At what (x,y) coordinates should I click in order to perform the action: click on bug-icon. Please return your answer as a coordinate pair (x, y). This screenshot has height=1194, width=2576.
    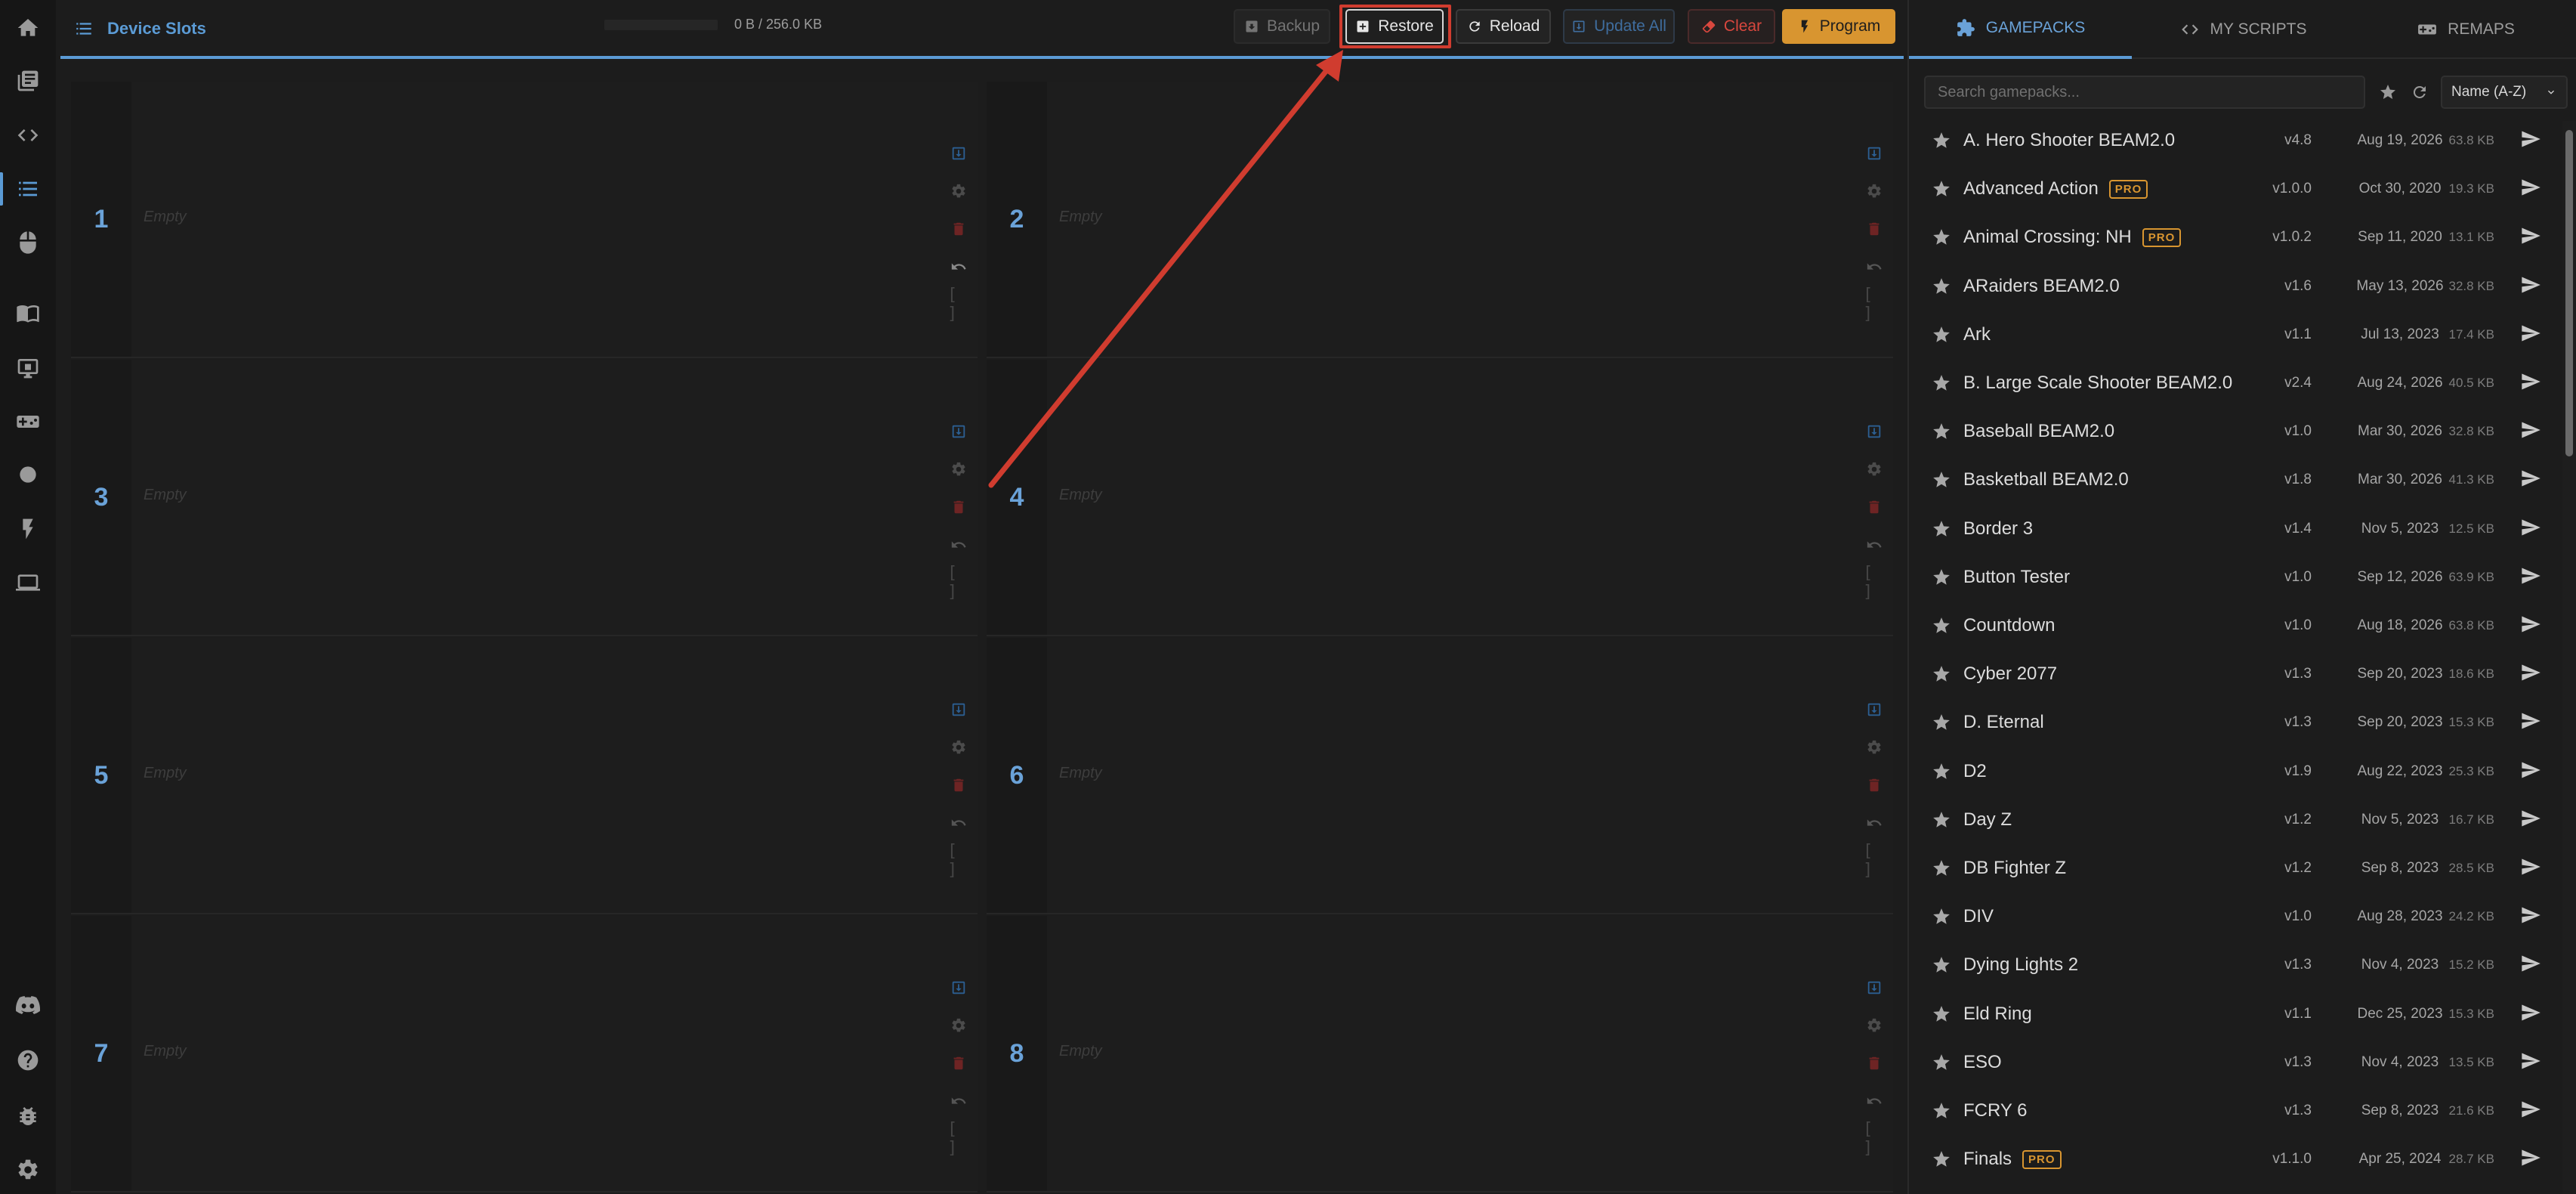
    Looking at the image, I should click on (28, 1116).